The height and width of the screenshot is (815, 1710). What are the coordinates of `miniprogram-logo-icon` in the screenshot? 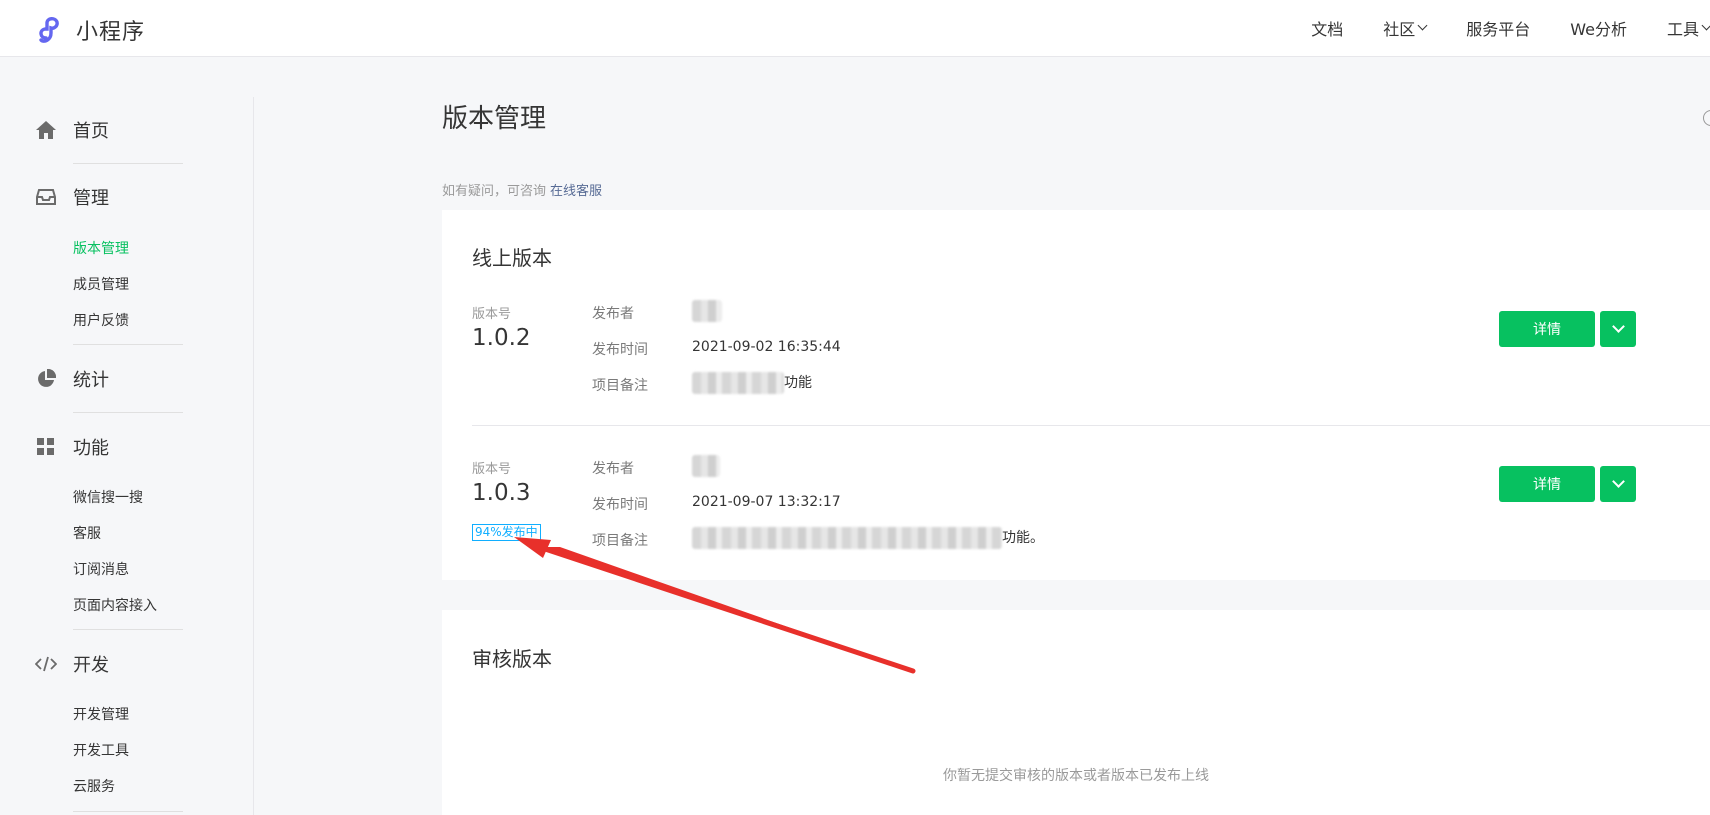 It's located at (49, 30).